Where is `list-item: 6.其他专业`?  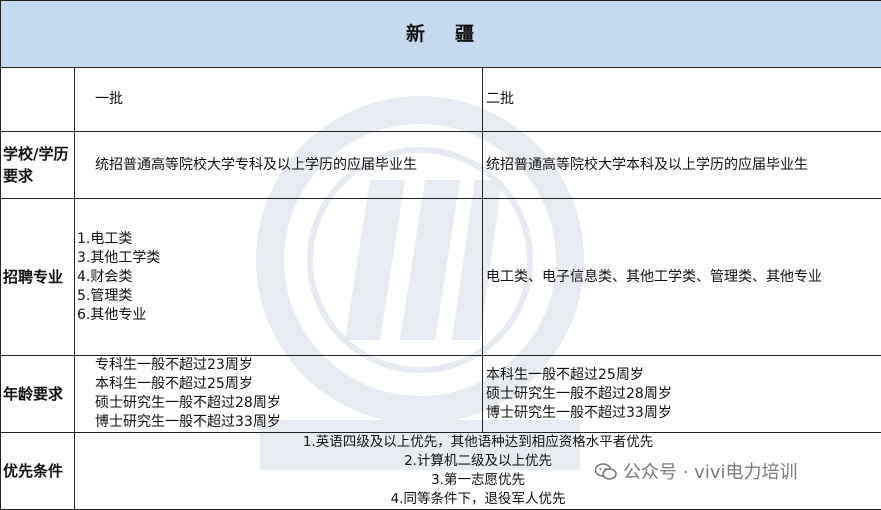
list-item: 6.其他专业 is located at coordinates (277, 315).